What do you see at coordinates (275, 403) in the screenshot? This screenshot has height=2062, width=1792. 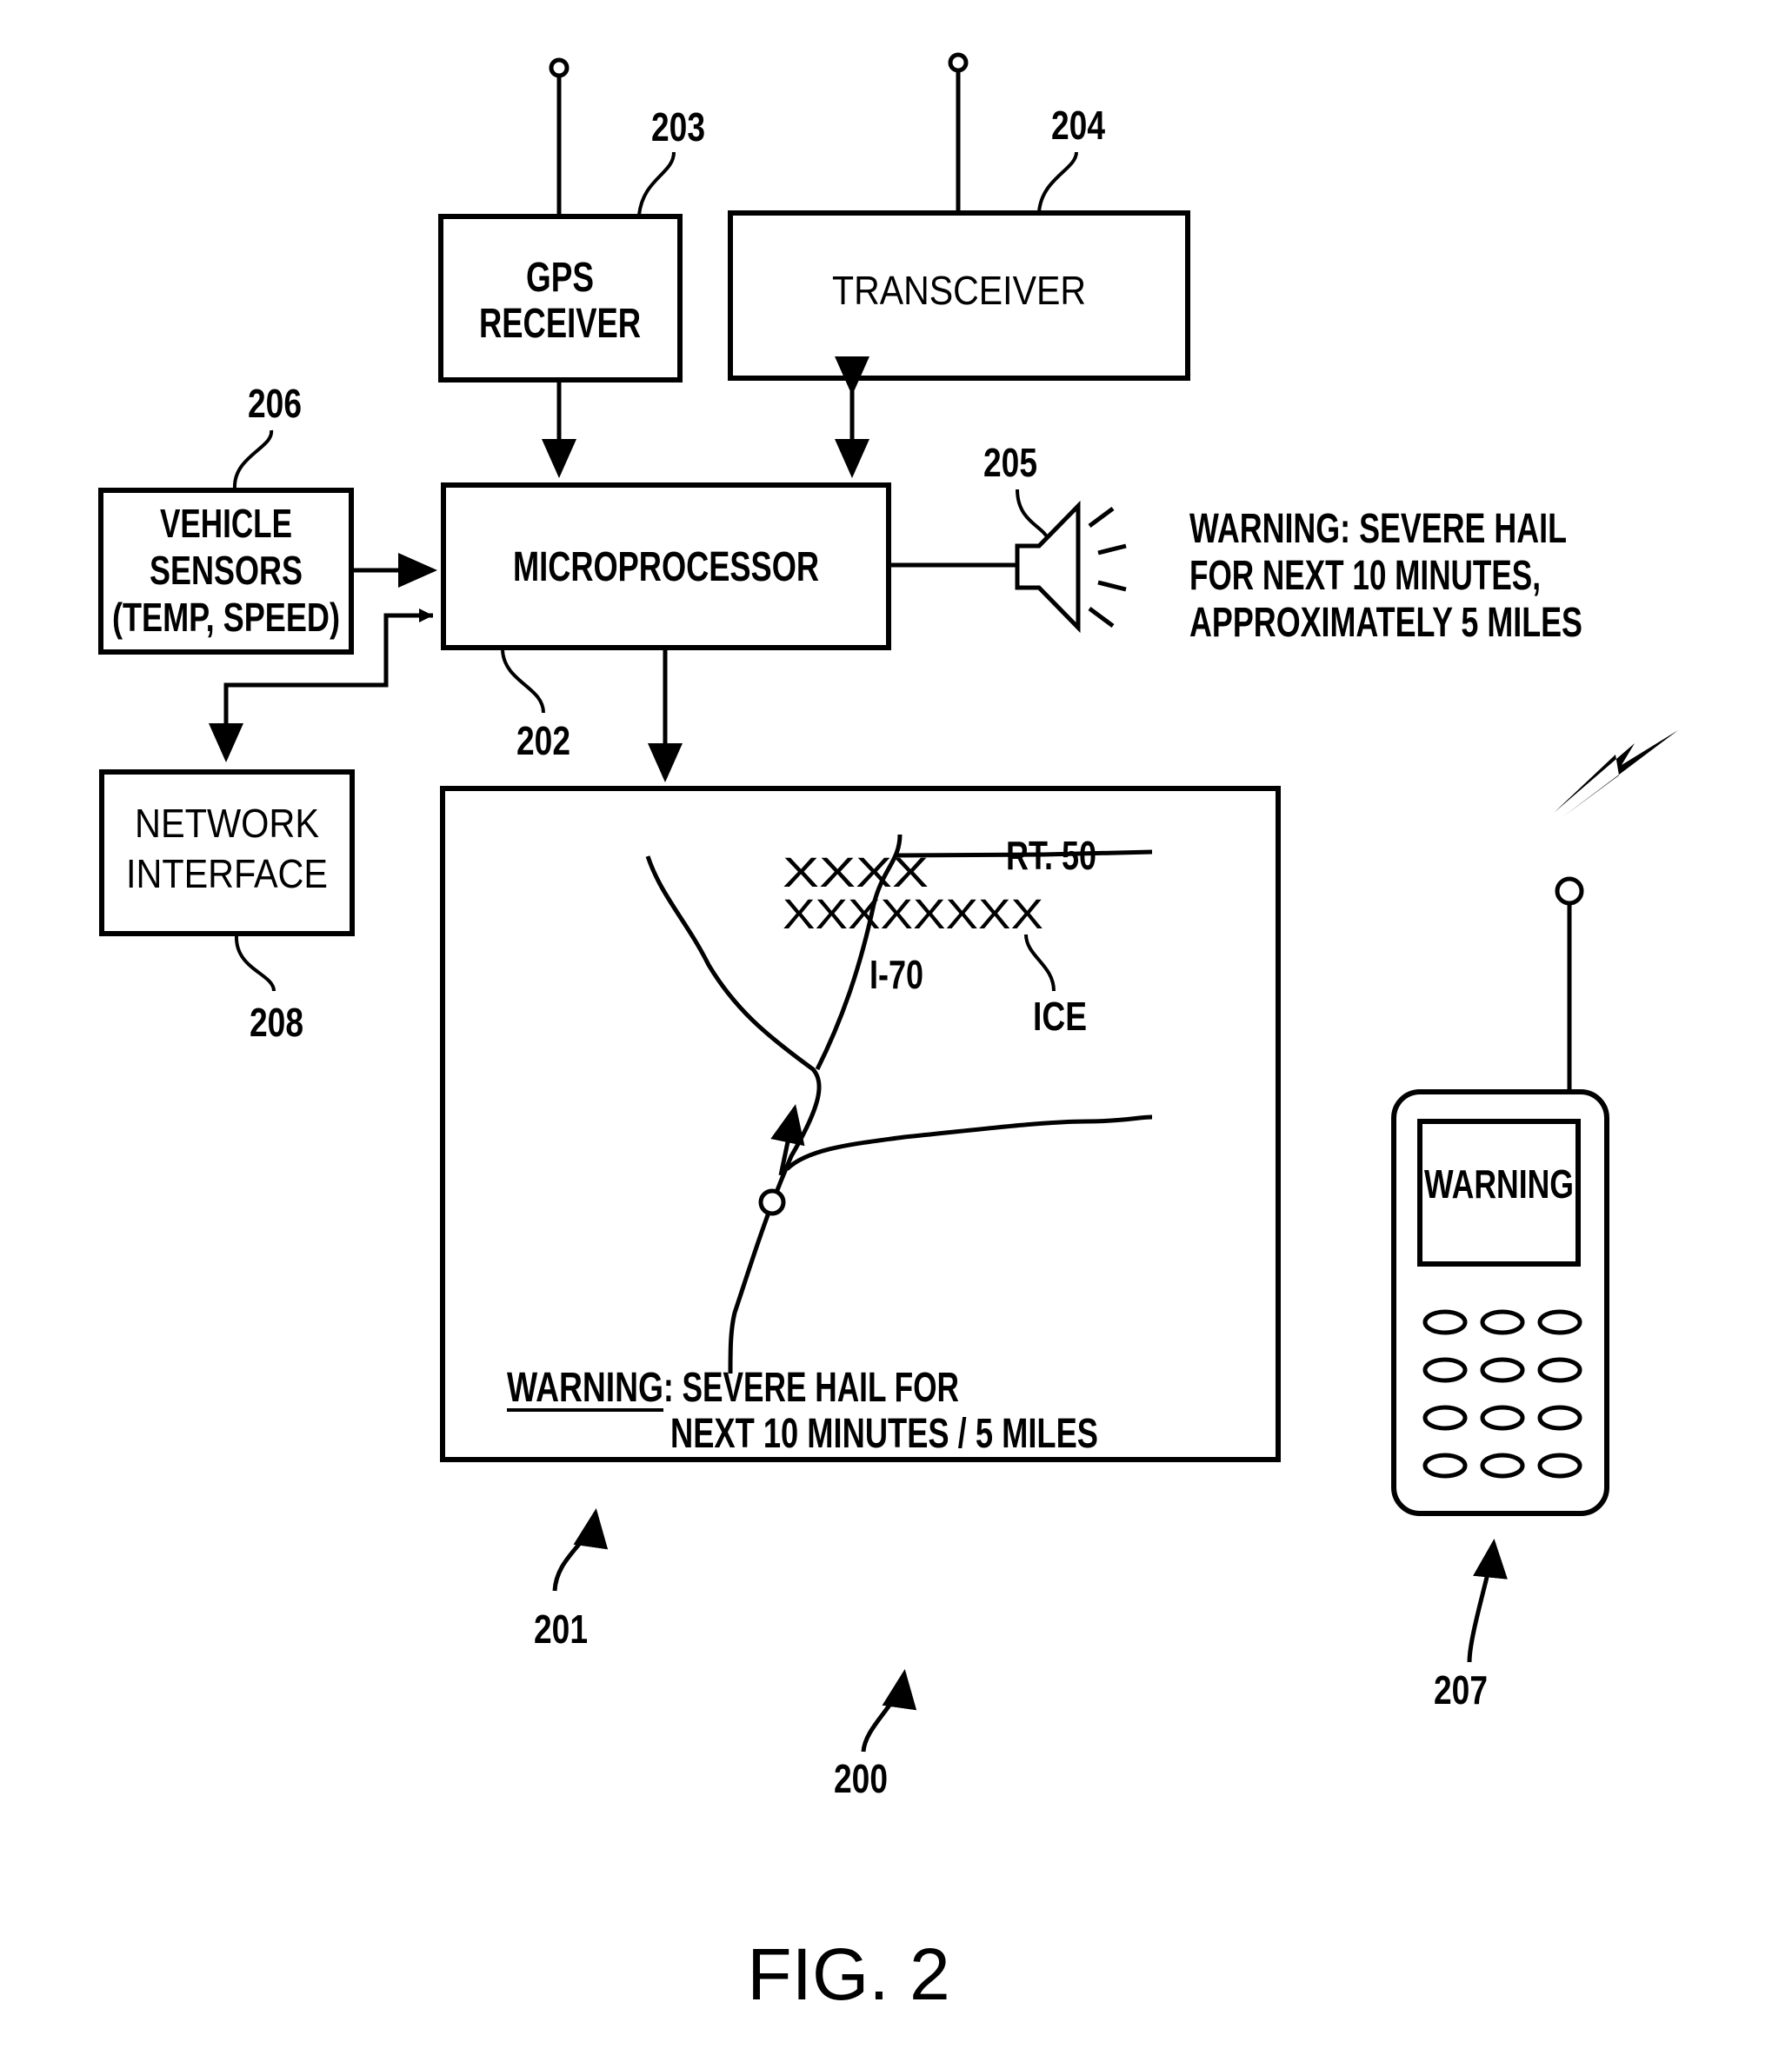 I see `vehicle-sensors-ref-number: 206` at bounding box center [275, 403].